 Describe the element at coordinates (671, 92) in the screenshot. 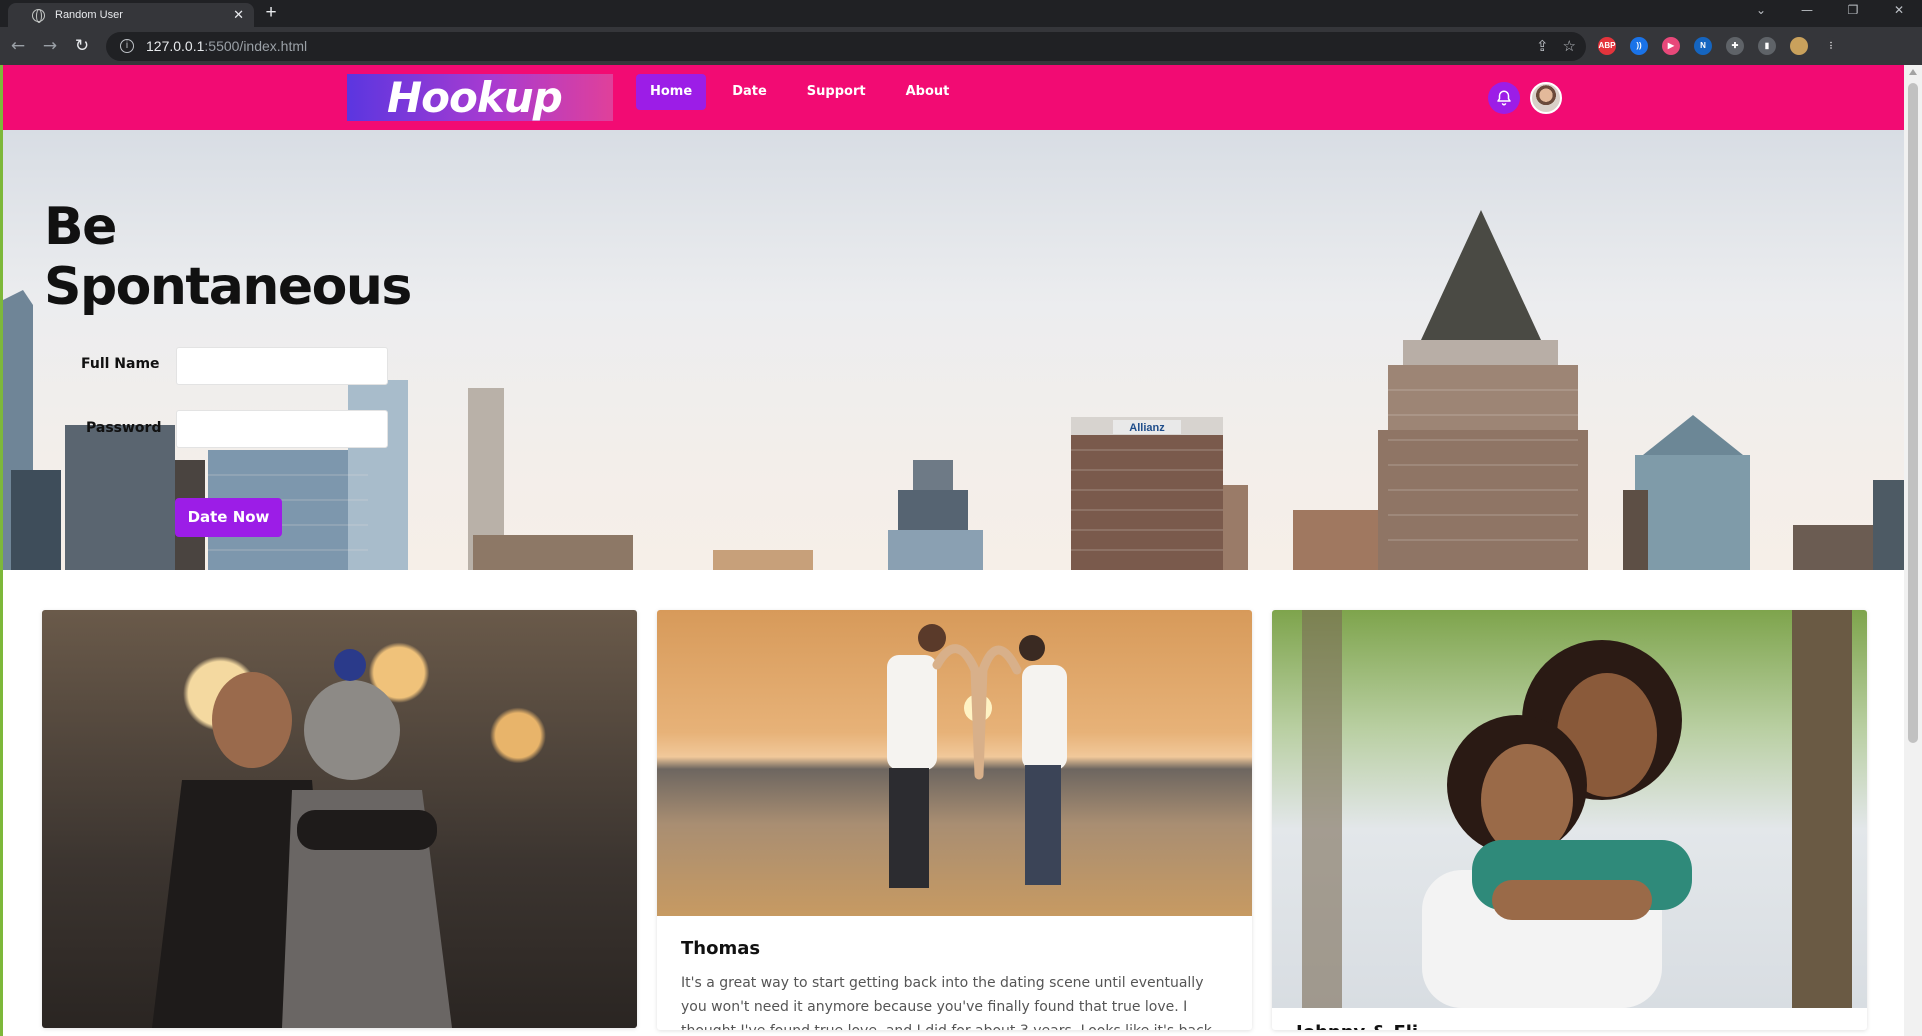

I see `nav-link-home: Home` at that location.